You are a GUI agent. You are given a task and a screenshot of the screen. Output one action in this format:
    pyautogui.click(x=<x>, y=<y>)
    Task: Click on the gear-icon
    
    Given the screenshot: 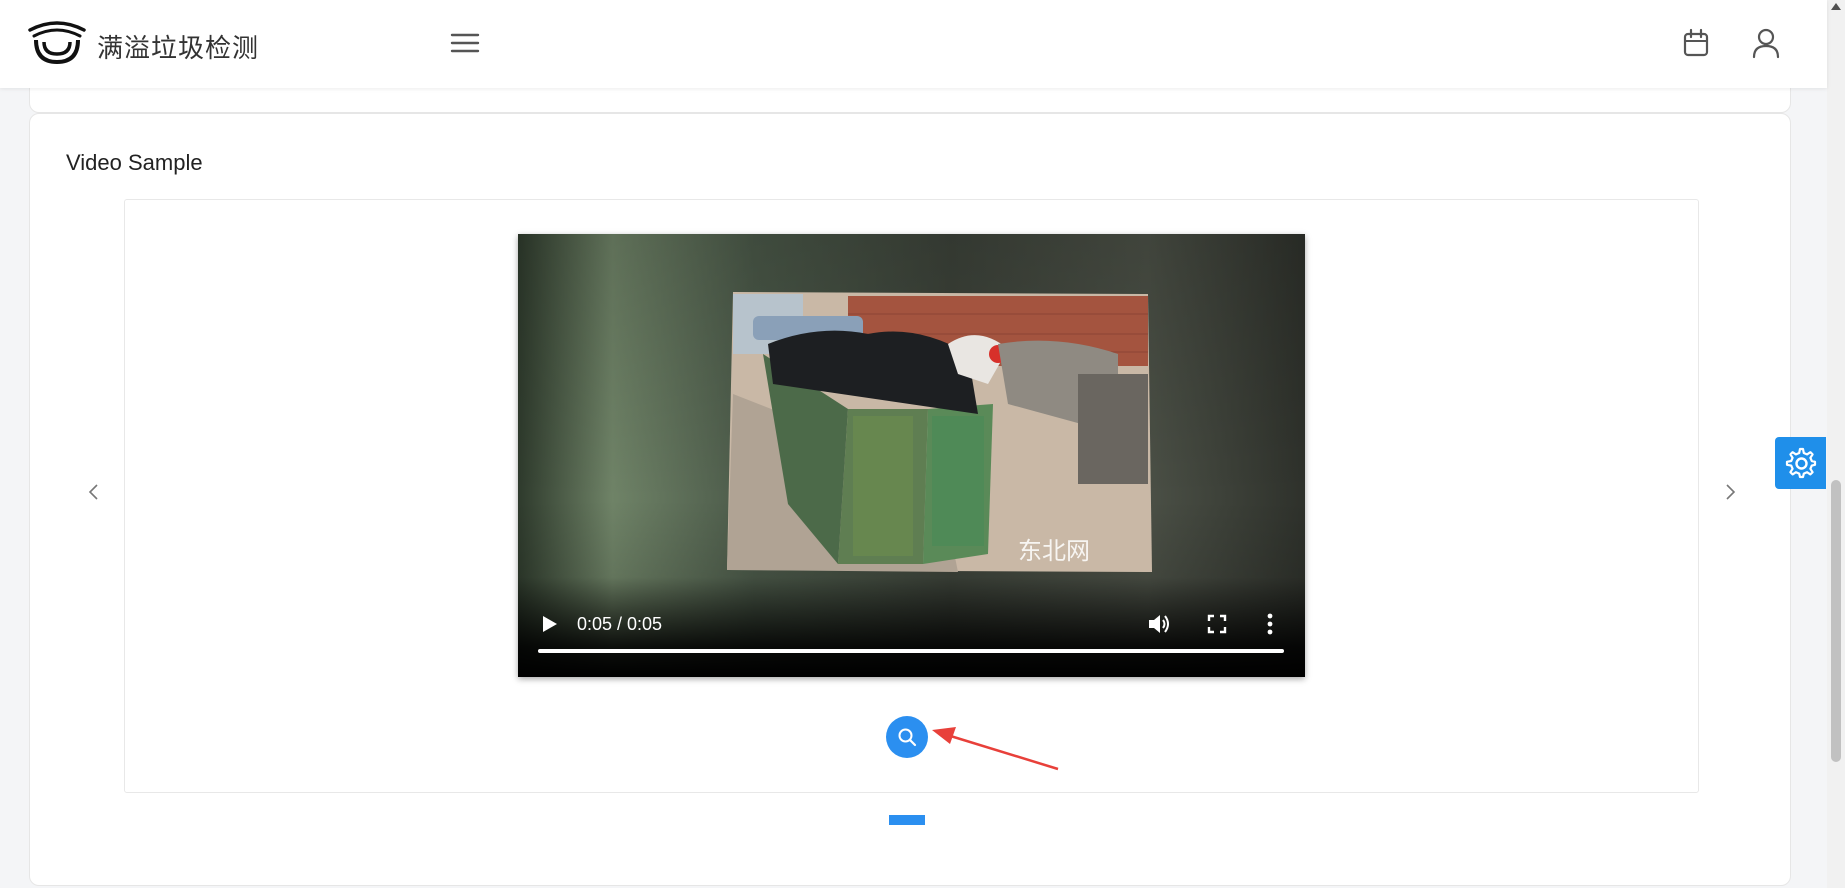 What is the action you would take?
    pyautogui.click(x=1801, y=463)
    